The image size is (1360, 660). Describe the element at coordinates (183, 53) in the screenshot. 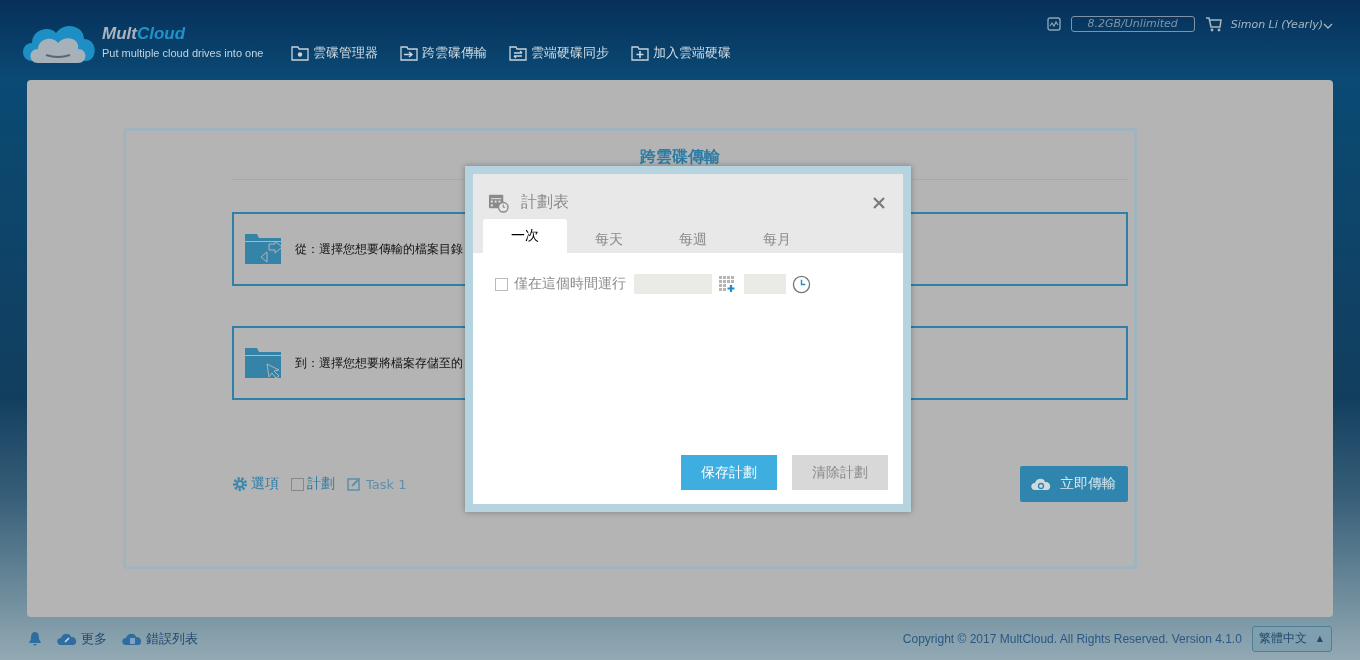

I see `tagline: Put multiple cloud drives into one` at that location.